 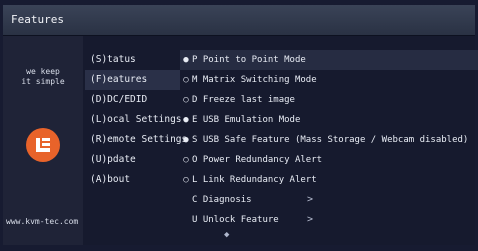 What do you see at coordinates (222, 200) in the screenshot?
I see `feature-label: C Diagnosis` at bounding box center [222, 200].